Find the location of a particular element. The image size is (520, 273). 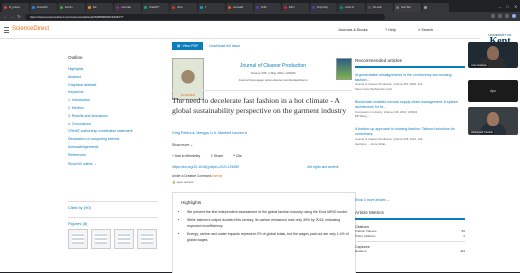

download-issue-link: Download full issue is located at coordinates (224, 46).